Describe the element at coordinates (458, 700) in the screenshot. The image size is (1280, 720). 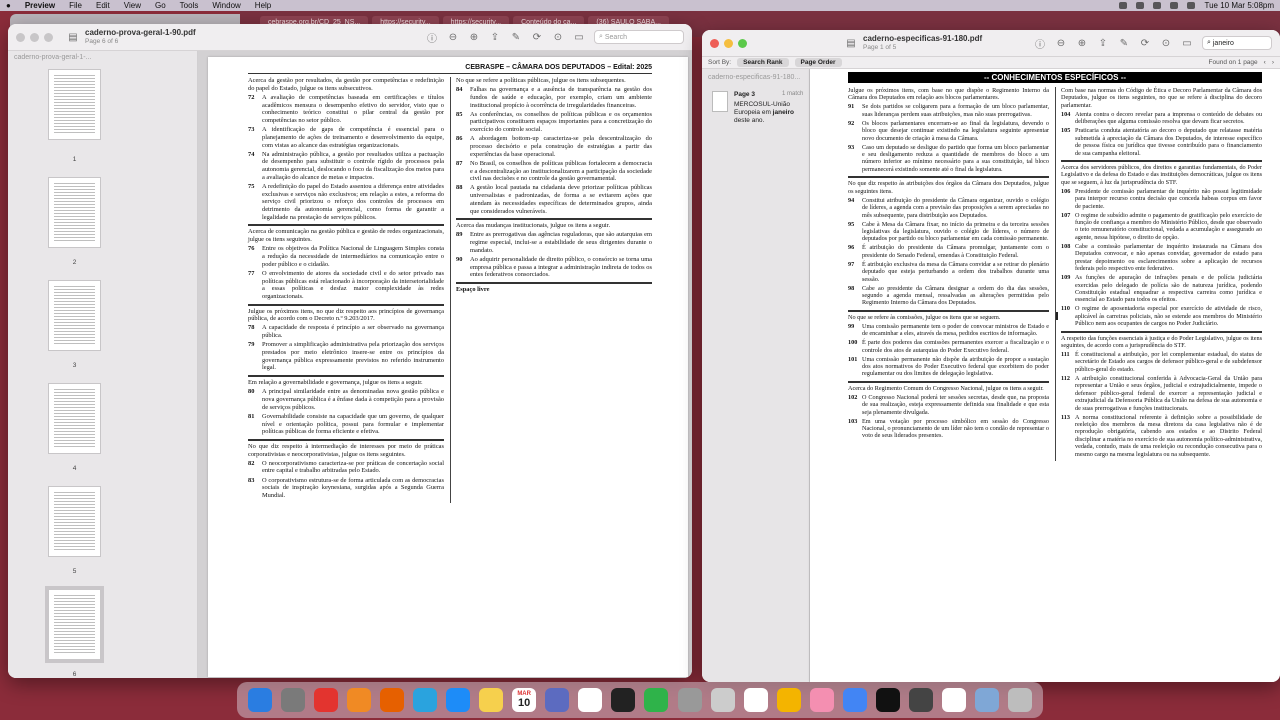
I see `safari-icon` at that location.